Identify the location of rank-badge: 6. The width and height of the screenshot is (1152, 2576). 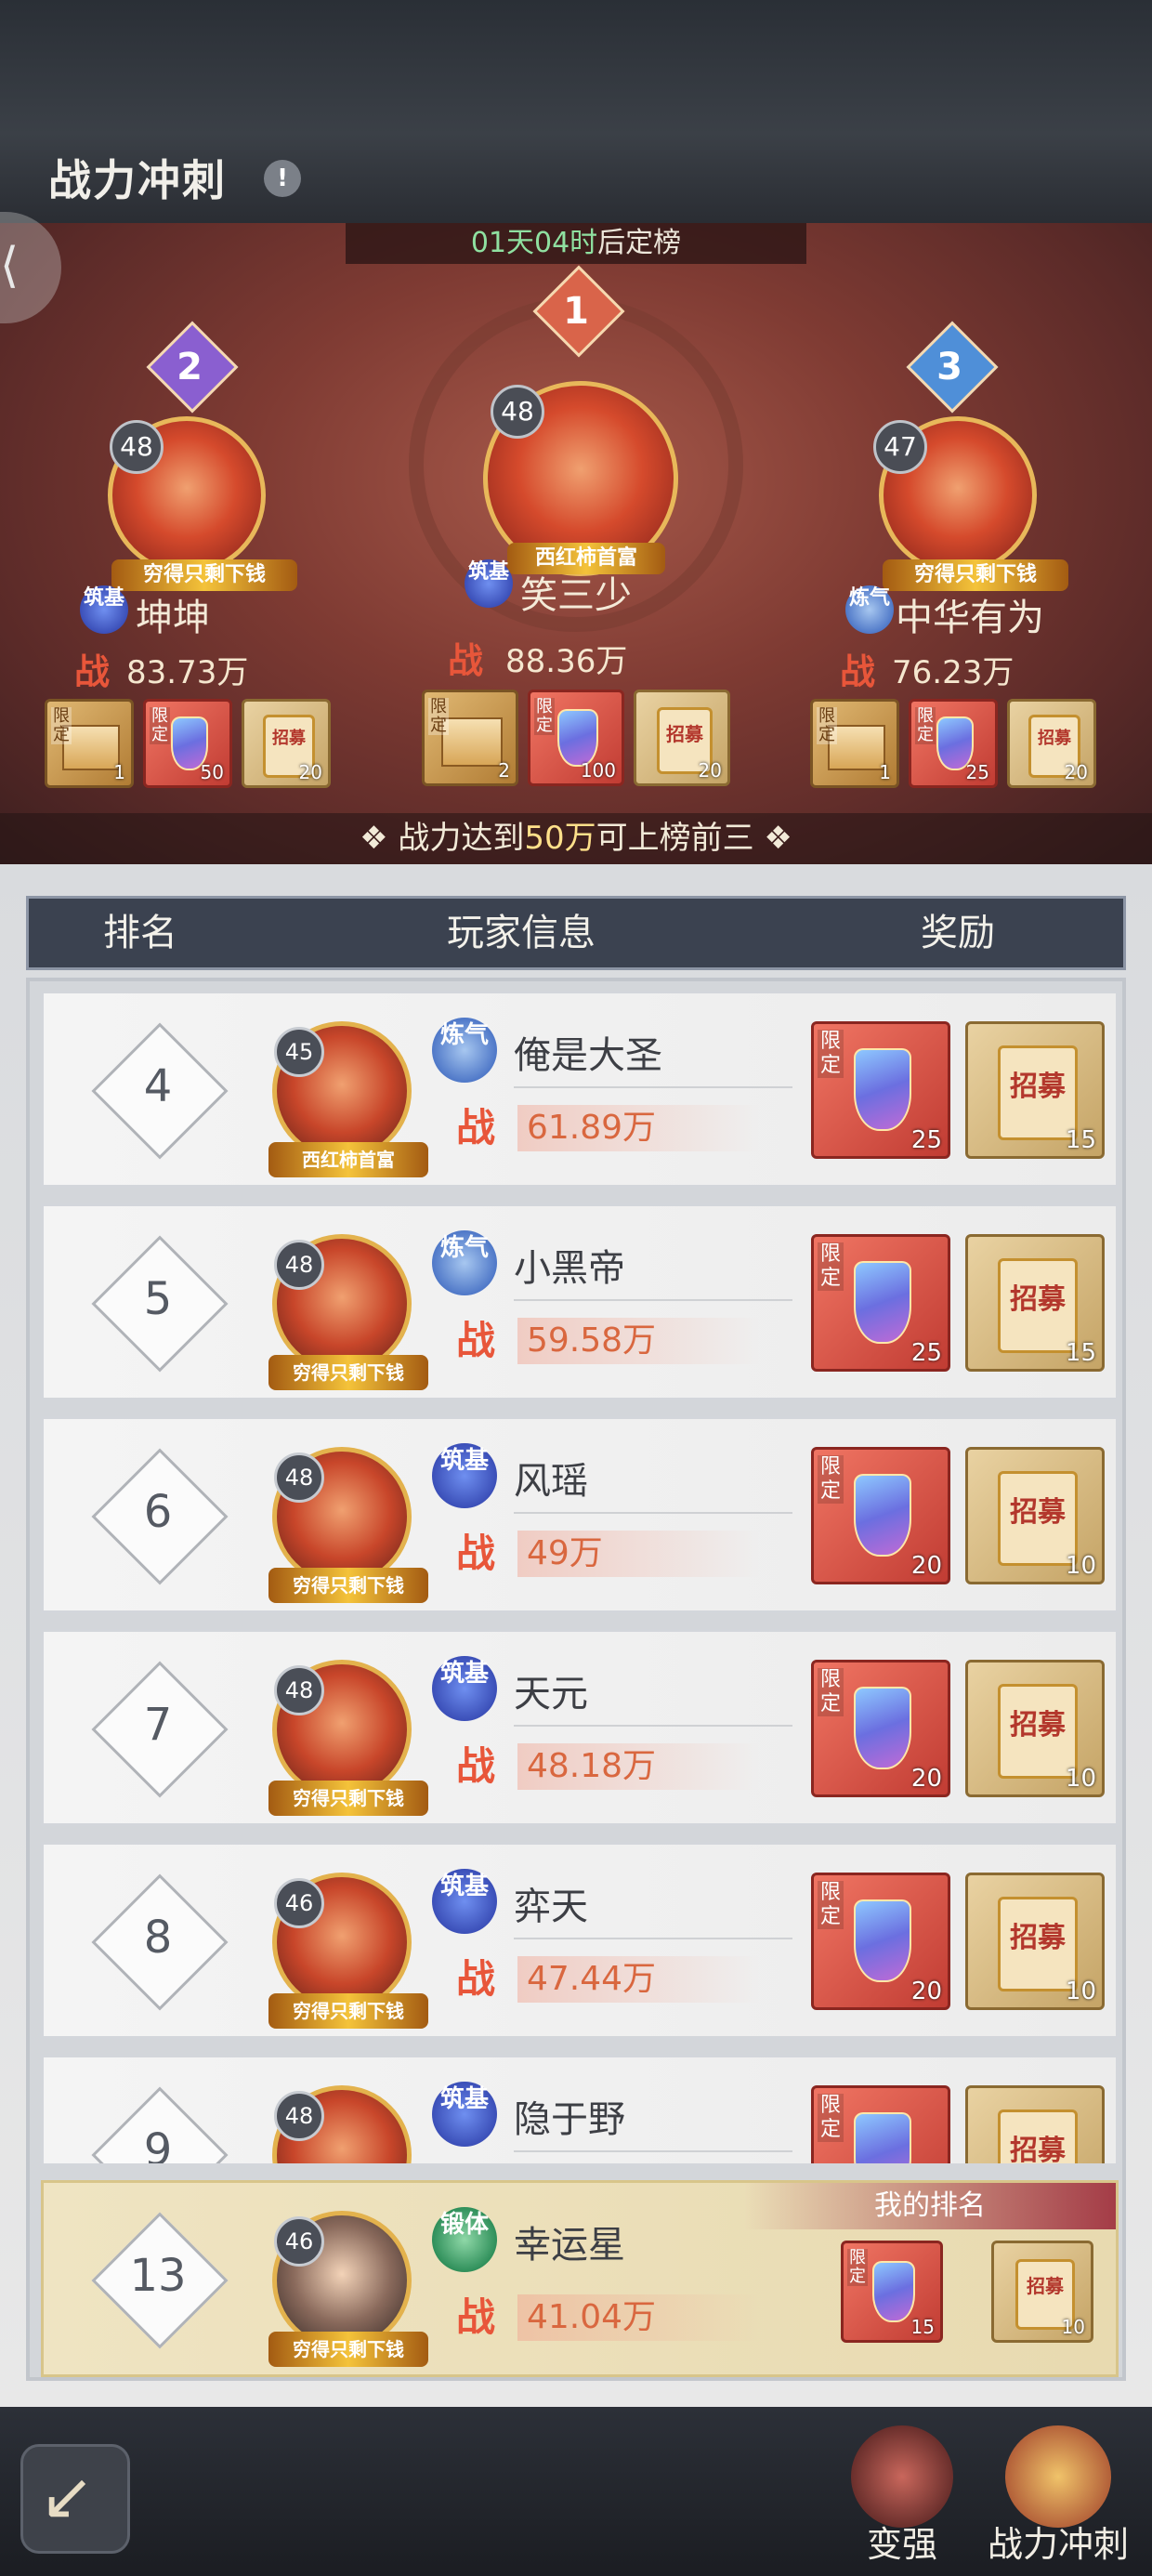
(160, 1516).